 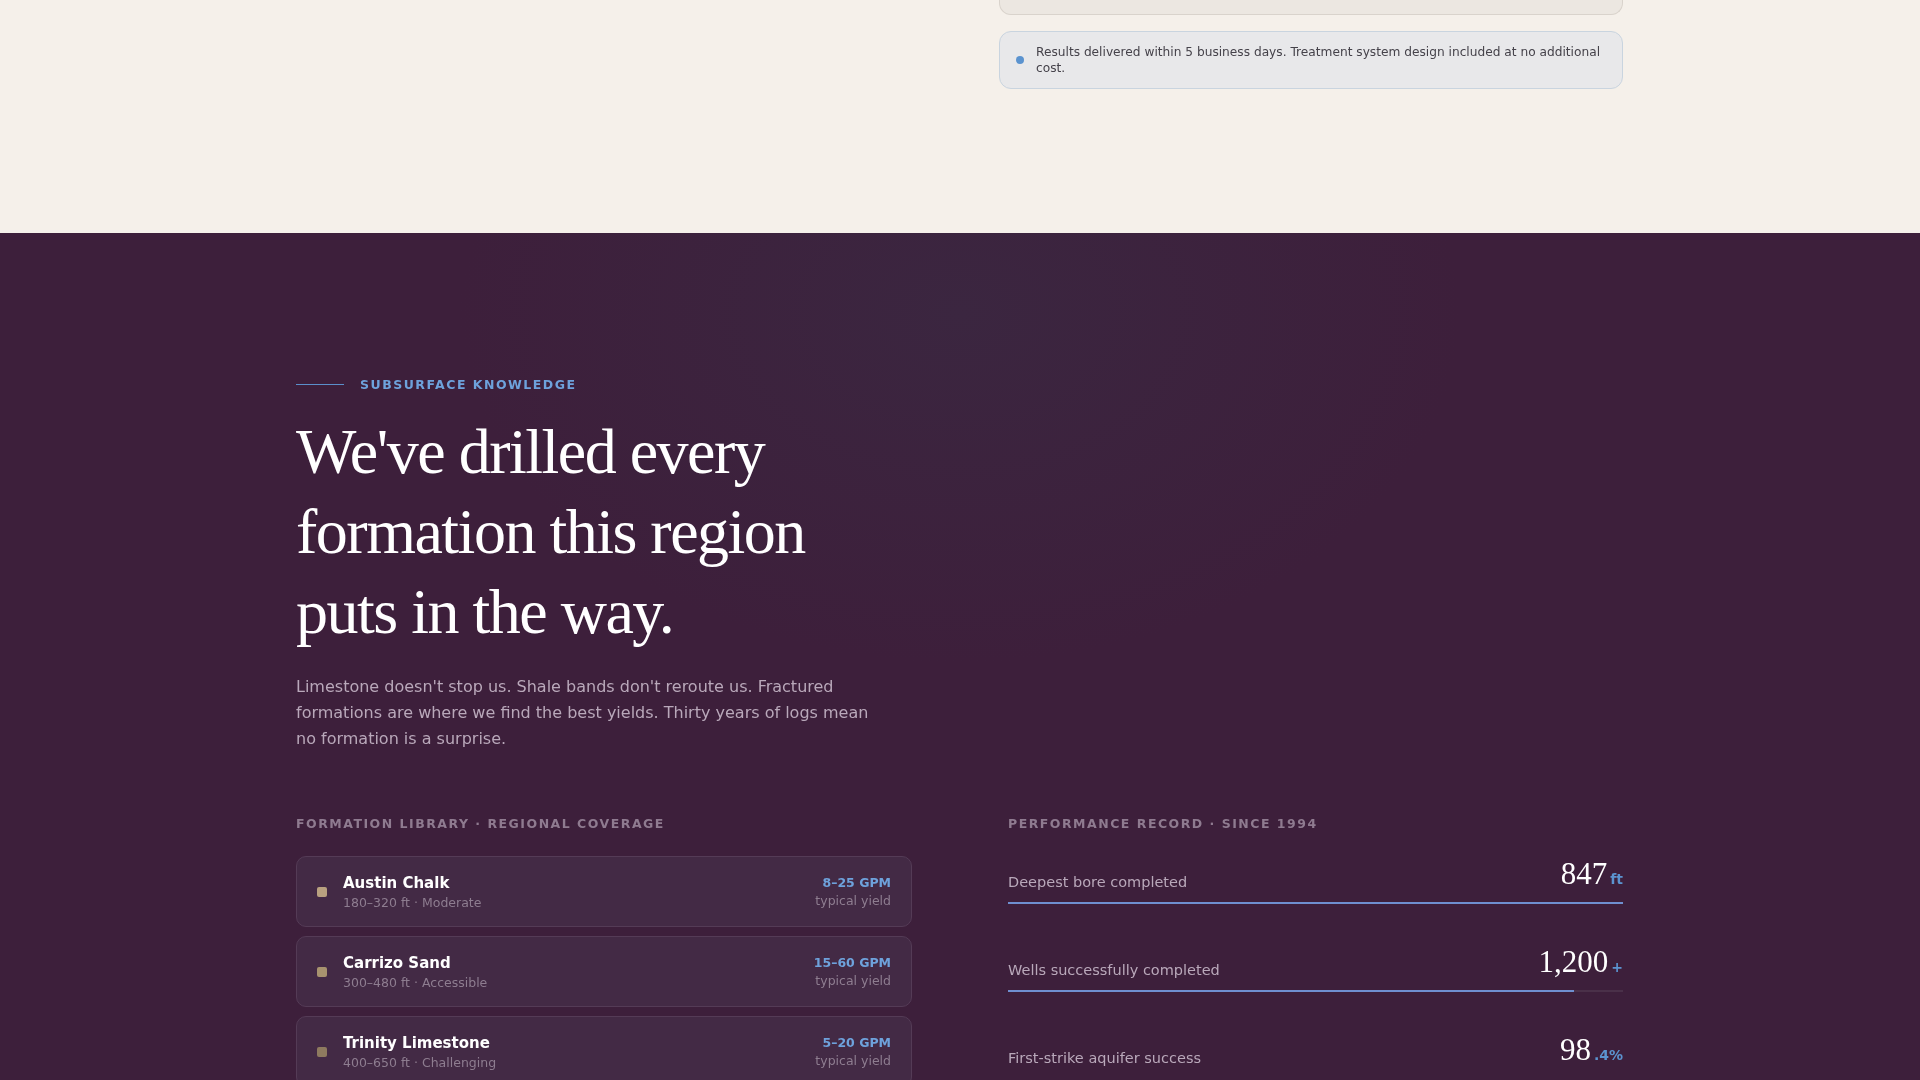 What do you see at coordinates (468, 384) in the screenshot?
I see `section-eyebrow: SUBSURFACE KNOWLEDGE` at bounding box center [468, 384].